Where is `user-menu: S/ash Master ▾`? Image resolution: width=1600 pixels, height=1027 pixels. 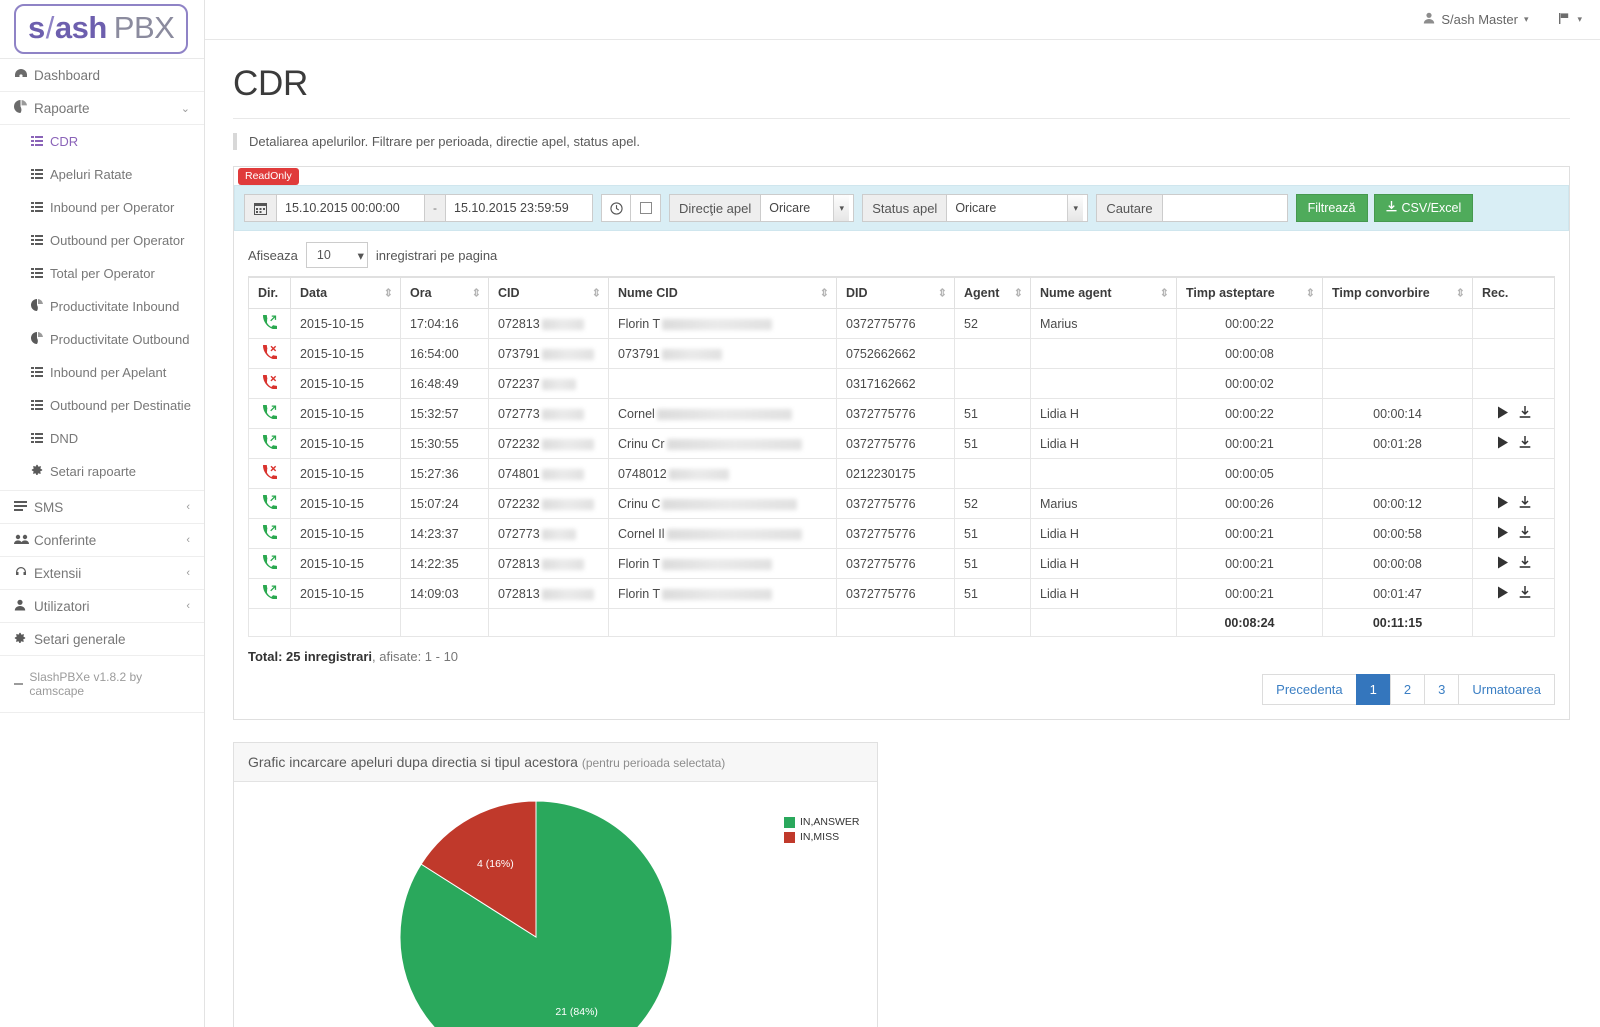 user-menu: S/ash Master ▾ is located at coordinates (1475, 19).